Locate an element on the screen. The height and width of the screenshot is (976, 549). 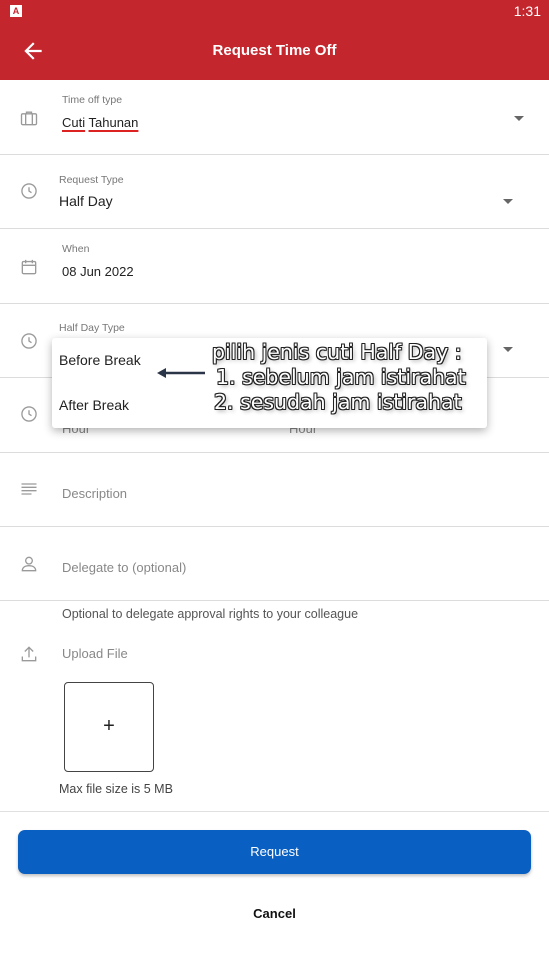
delegate-field: Delegate to (optional) is located at coordinates (274, 564).